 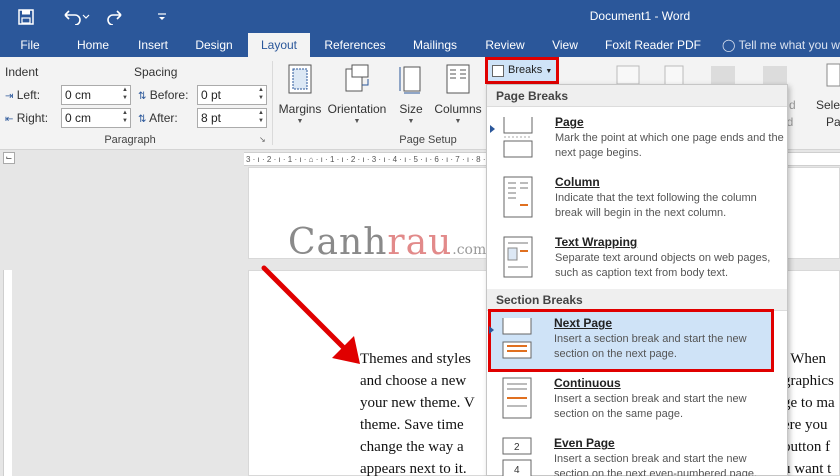 I want to click on indent-left-icon: ⇥, so click(x=9, y=96).